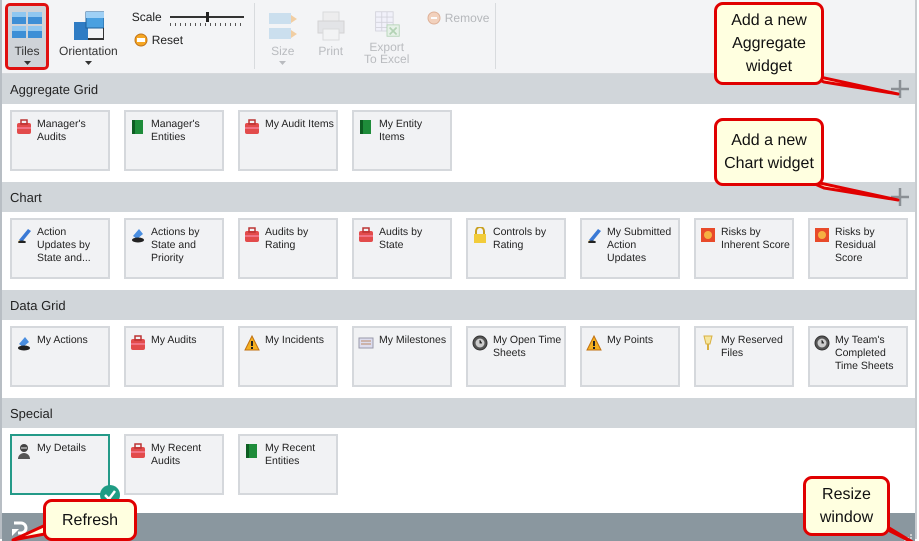 This screenshot has width=919, height=541. I want to click on envelope-icon, so click(366, 343).